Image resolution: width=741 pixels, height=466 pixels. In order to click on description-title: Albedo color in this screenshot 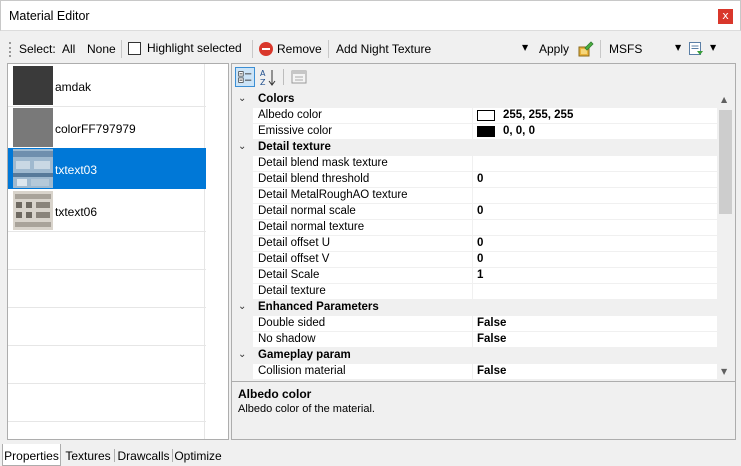, I will do `click(275, 394)`.